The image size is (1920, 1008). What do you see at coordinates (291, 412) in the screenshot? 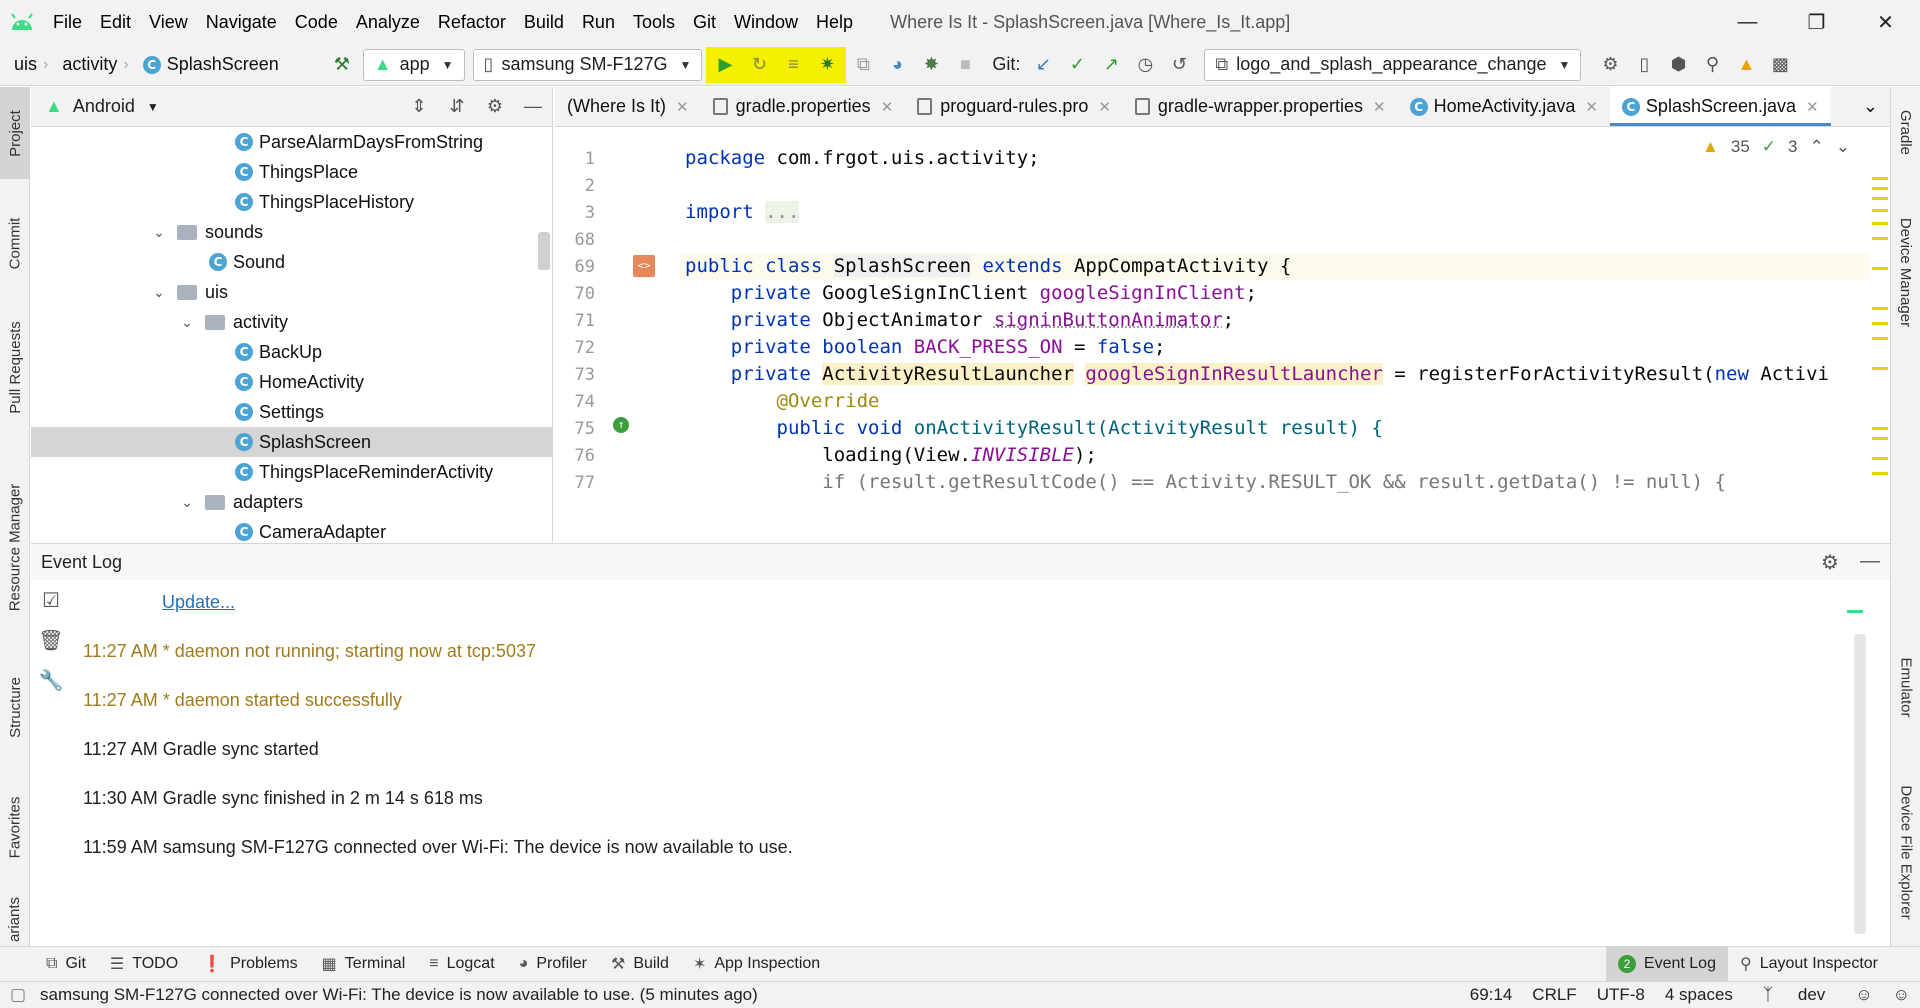
I see `tree-item: C Settings` at bounding box center [291, 412].